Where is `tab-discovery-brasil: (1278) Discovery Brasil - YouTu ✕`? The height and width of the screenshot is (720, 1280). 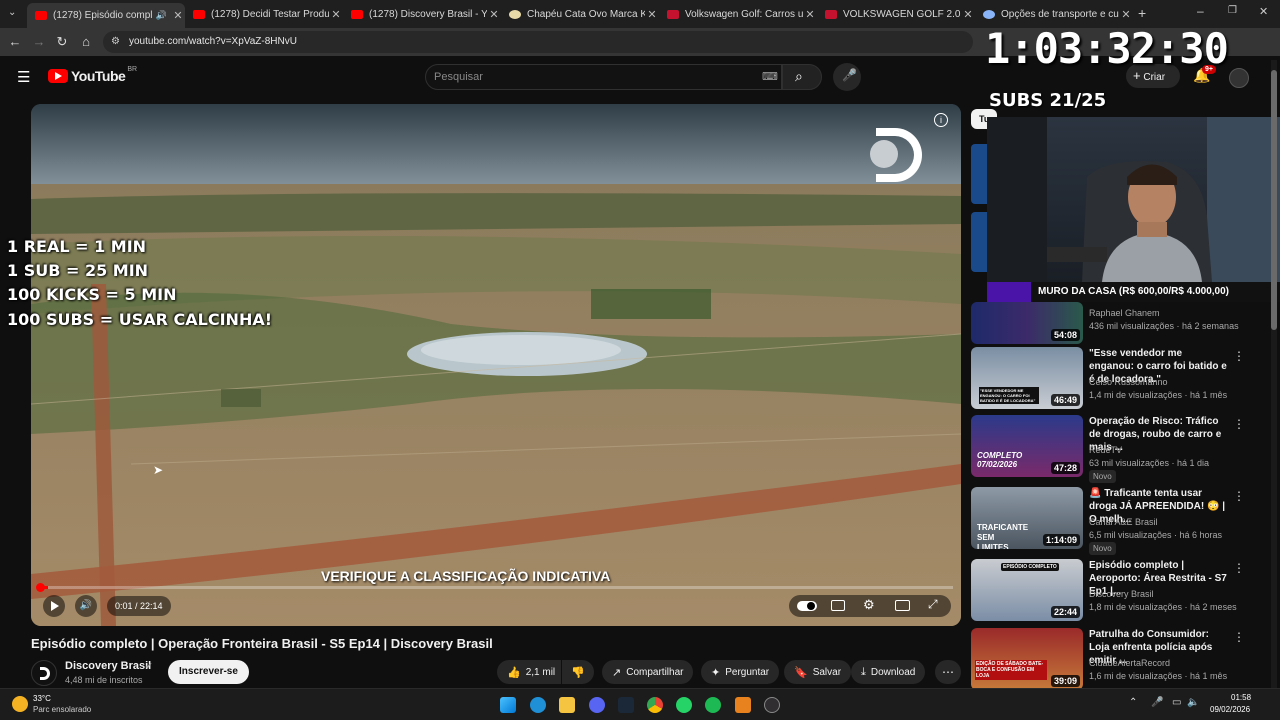
tab-discovery-brasil: (1278) Discovery Brasil - YouTu ✕ is located at coordinates (422, 14).